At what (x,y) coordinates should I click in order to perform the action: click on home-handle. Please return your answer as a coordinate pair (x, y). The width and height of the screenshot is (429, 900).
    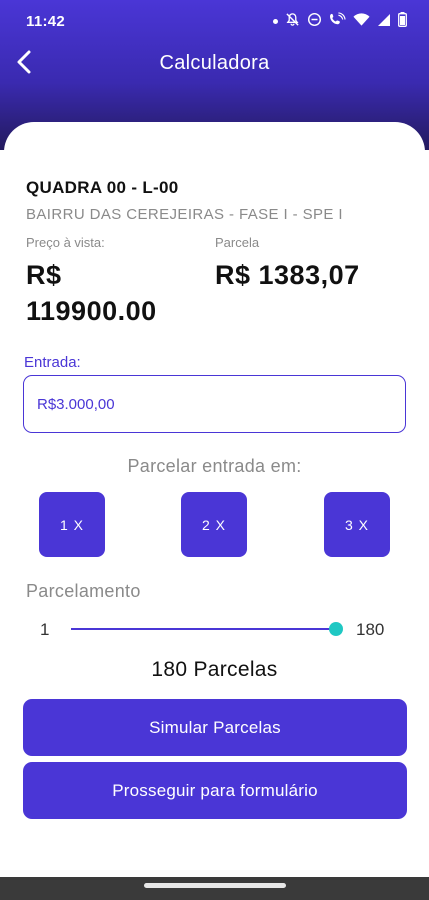
    Looking at the image, I should click on (215, 885).